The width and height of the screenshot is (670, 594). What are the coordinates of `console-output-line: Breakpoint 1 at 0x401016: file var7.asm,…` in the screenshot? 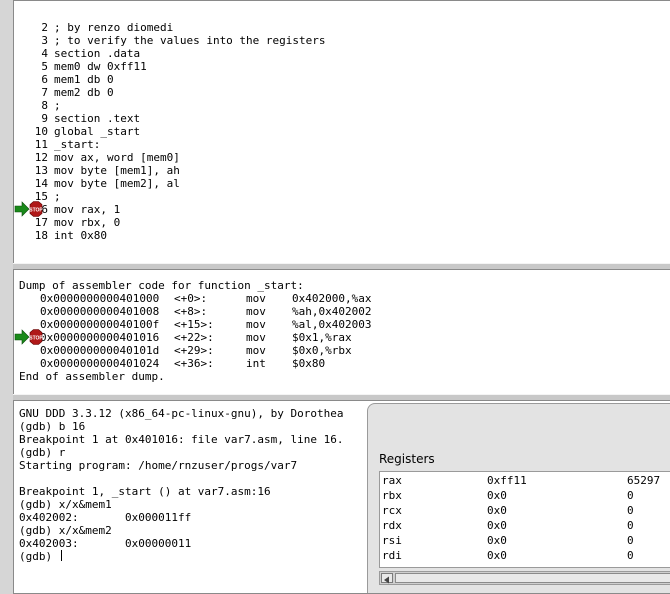 It's located at (181, 439).